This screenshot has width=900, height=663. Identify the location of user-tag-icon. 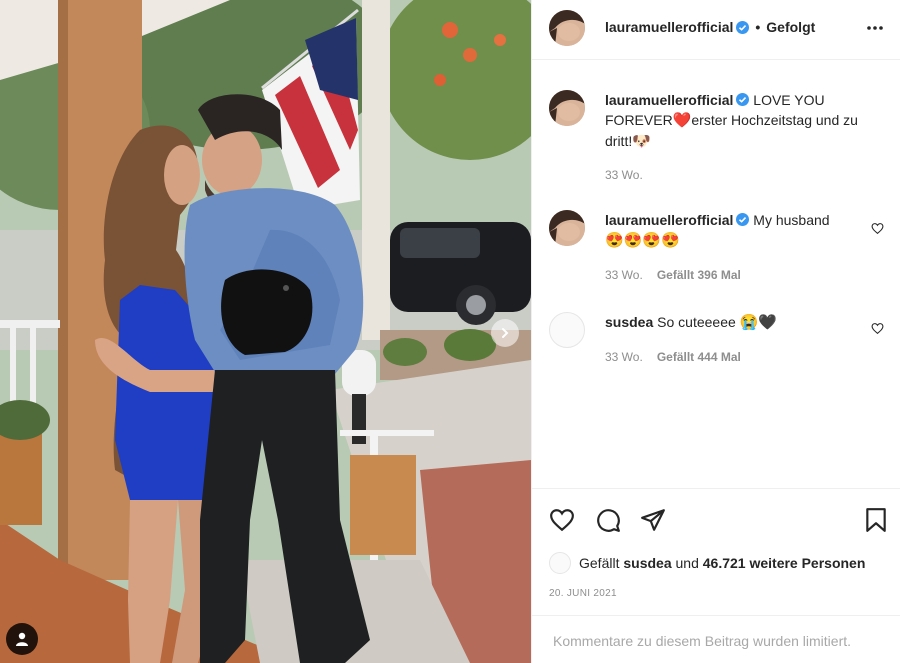
(22, 639).